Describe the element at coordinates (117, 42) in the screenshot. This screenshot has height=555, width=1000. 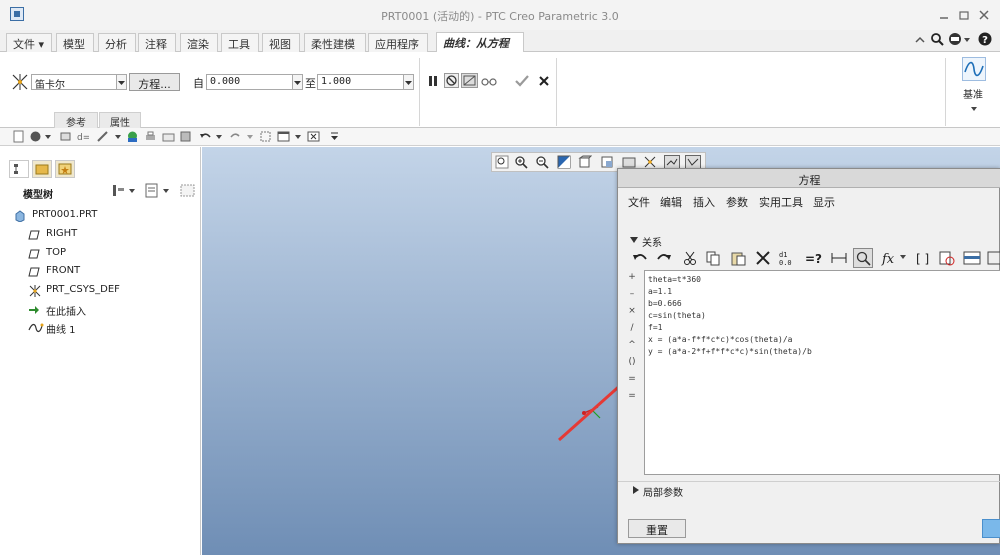
I see `tab-analysis: 分析` at that location.